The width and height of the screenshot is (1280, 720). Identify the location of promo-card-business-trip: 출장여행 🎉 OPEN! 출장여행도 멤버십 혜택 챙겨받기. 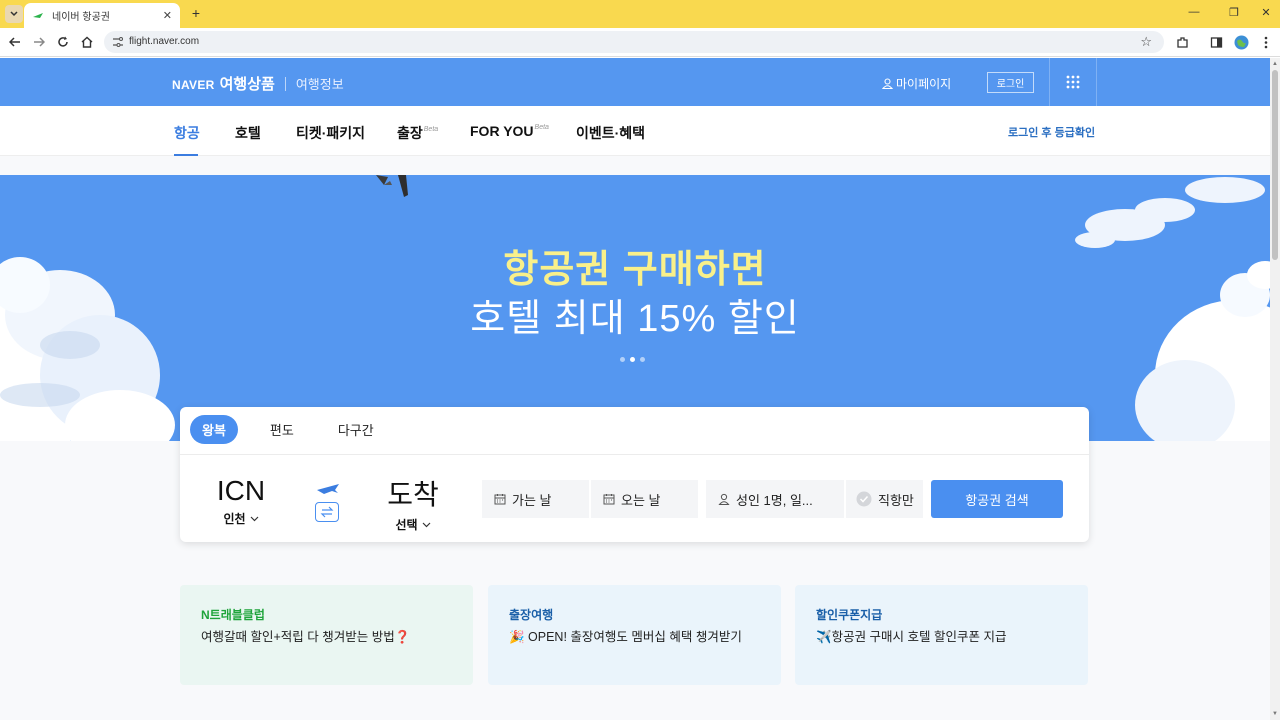
(634, 635).